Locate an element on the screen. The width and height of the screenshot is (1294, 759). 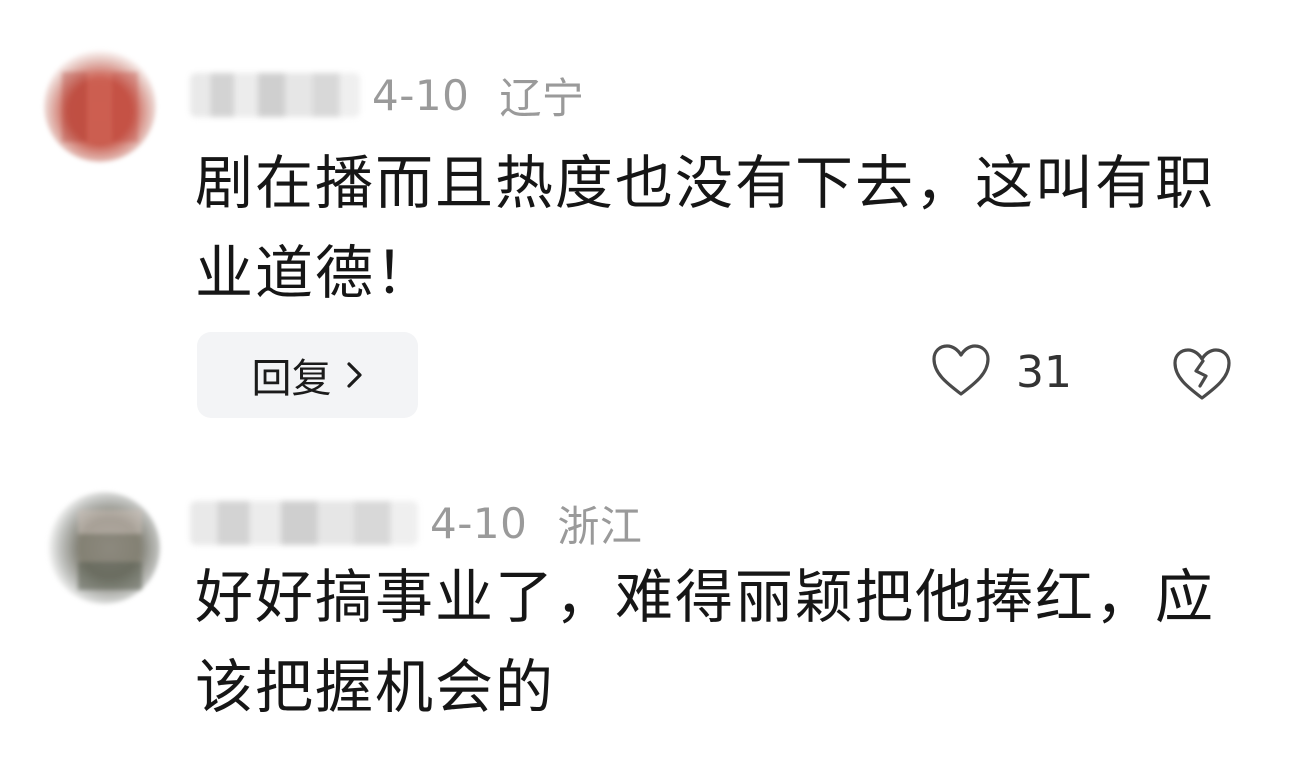
reply-label: 回复 is located at coordinates (291, 379).